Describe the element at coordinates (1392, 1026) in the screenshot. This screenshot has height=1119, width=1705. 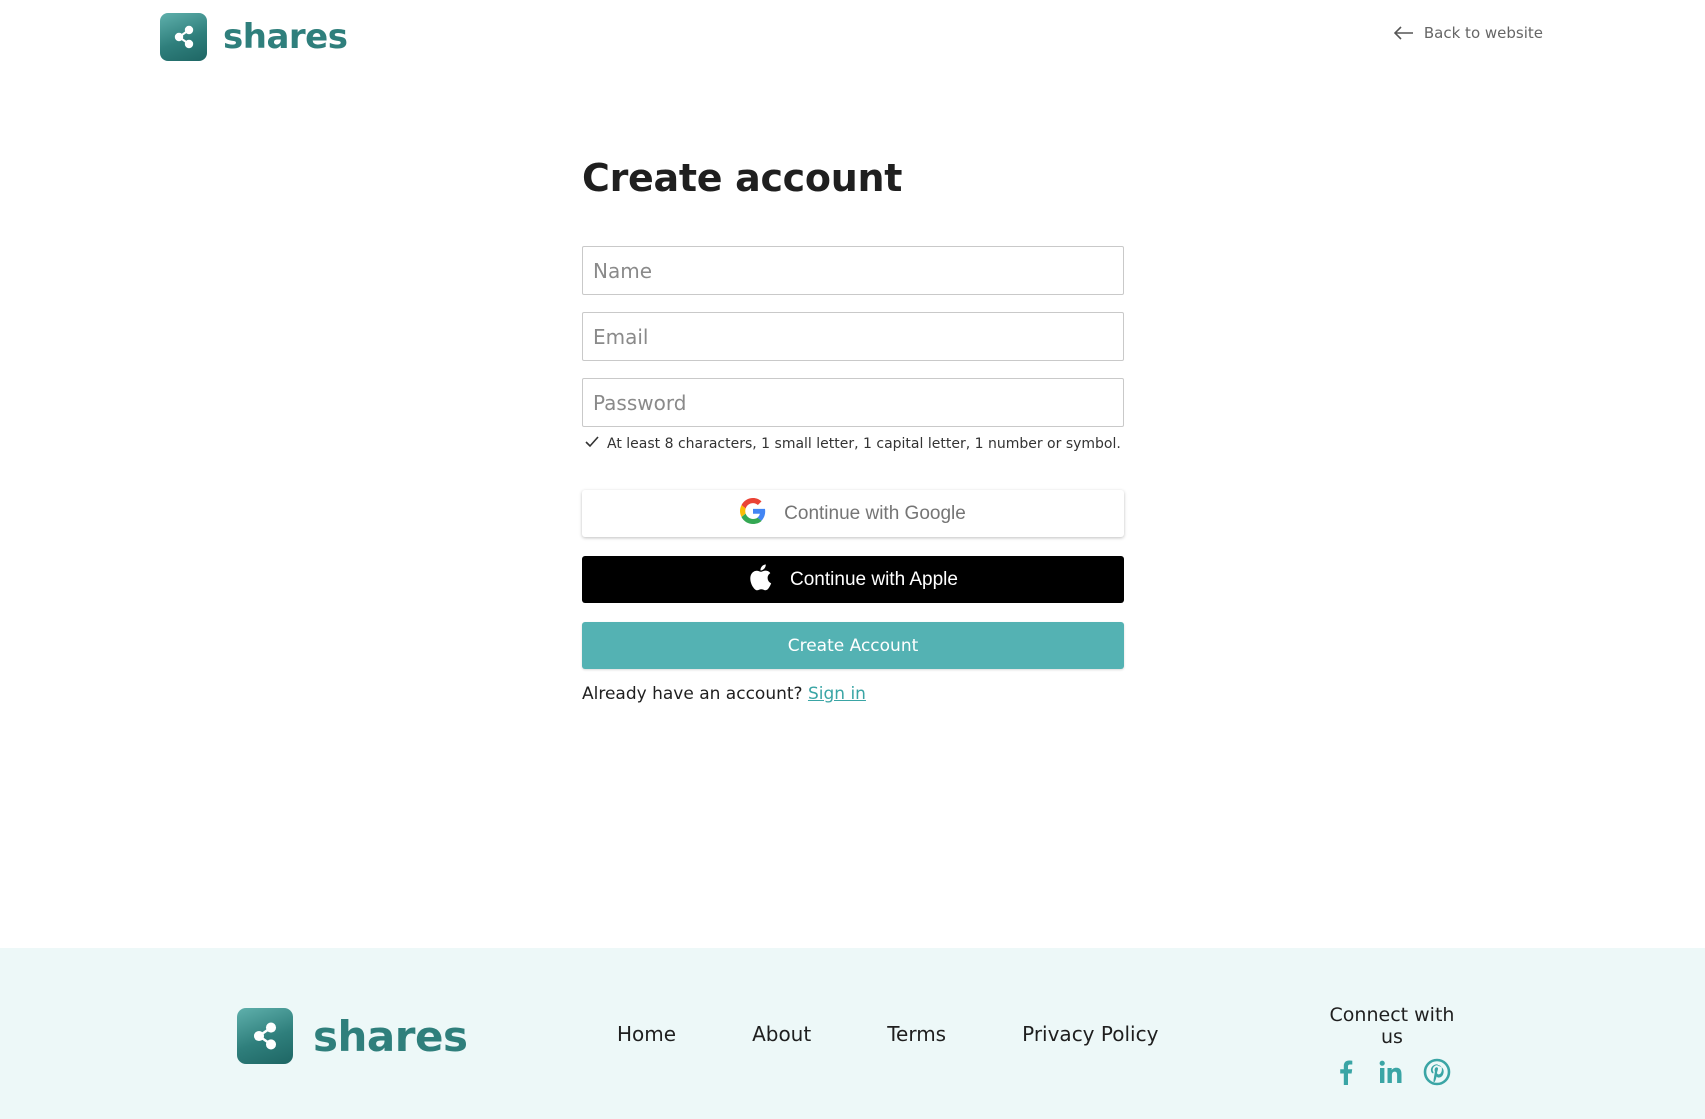
I see `connect-title: Connect with us` at that location.